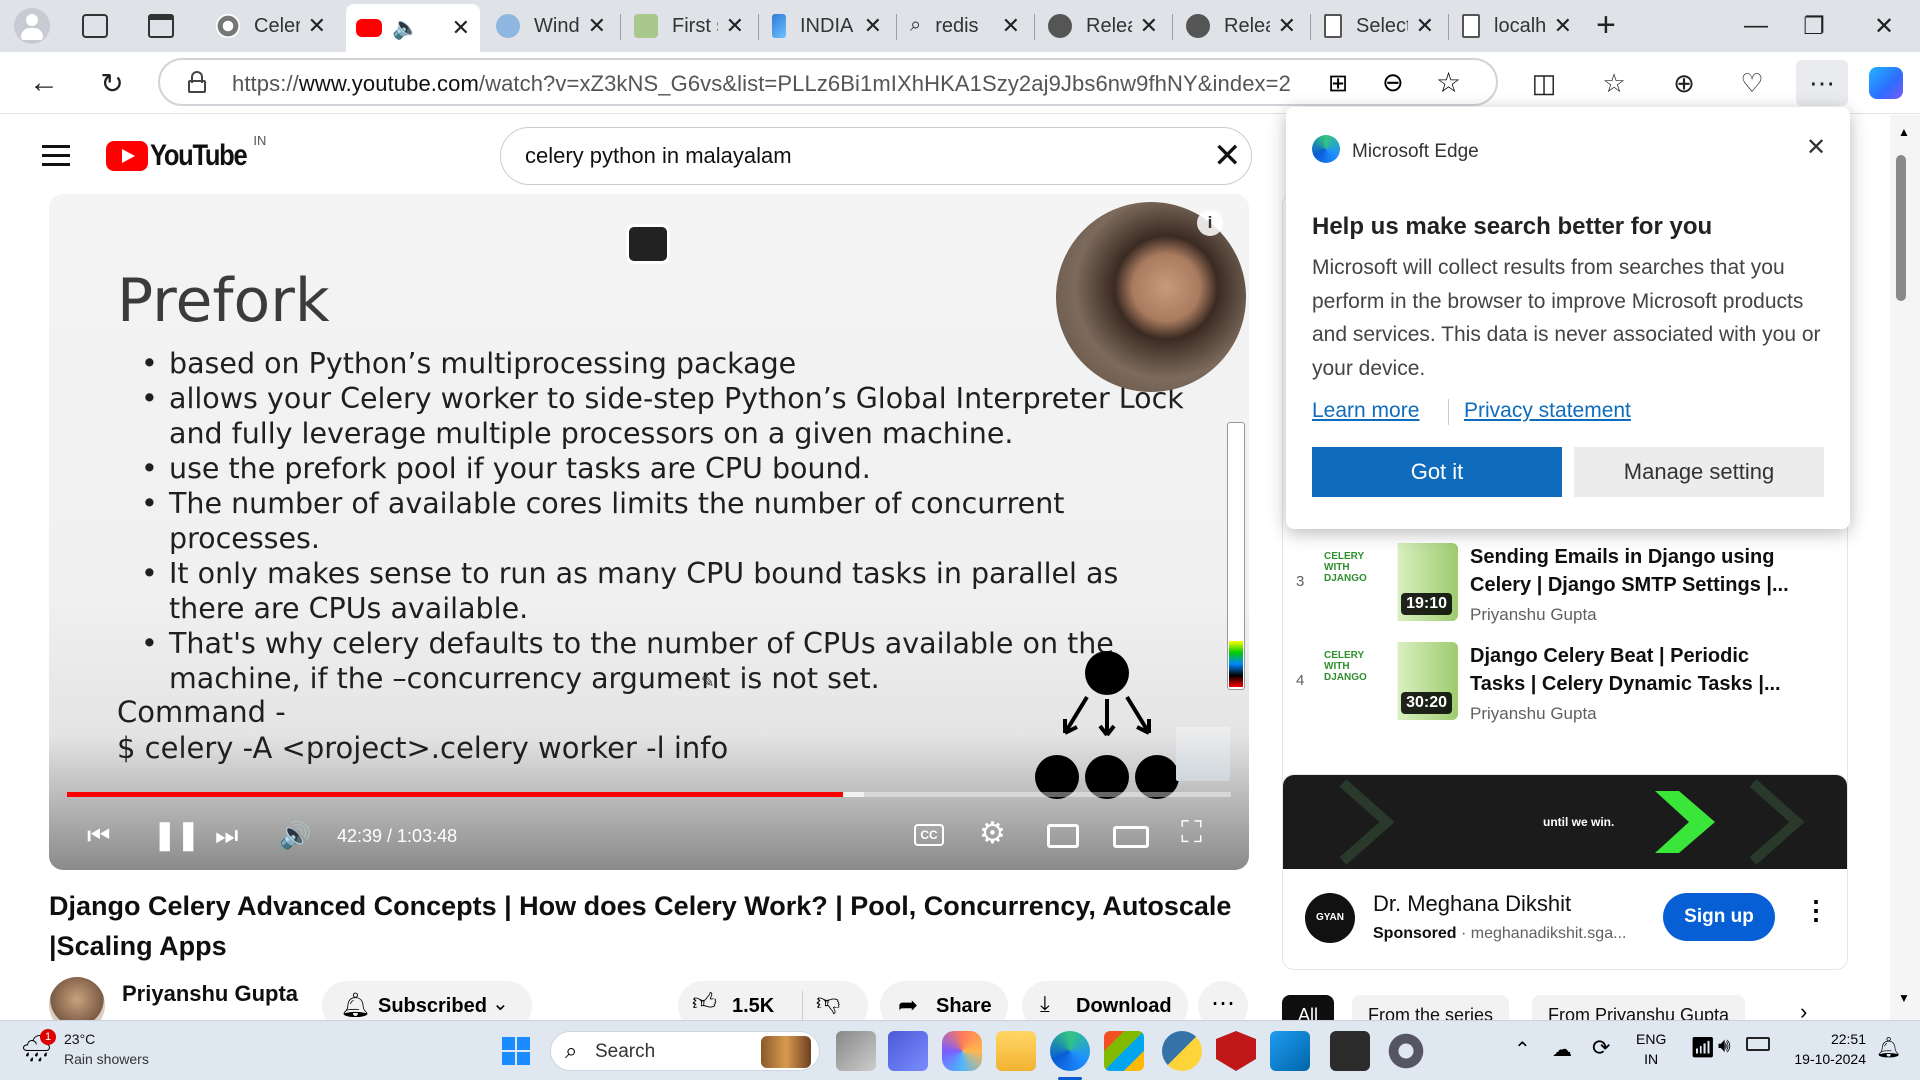 The width and height of the screenshot is (1920, 1080). What do you see at coordinates (1390, 582) in the screenshot?
I see `video-thumbnail: CELERY WITH DJANGO 19:10` at bounding box center [1390, 582].